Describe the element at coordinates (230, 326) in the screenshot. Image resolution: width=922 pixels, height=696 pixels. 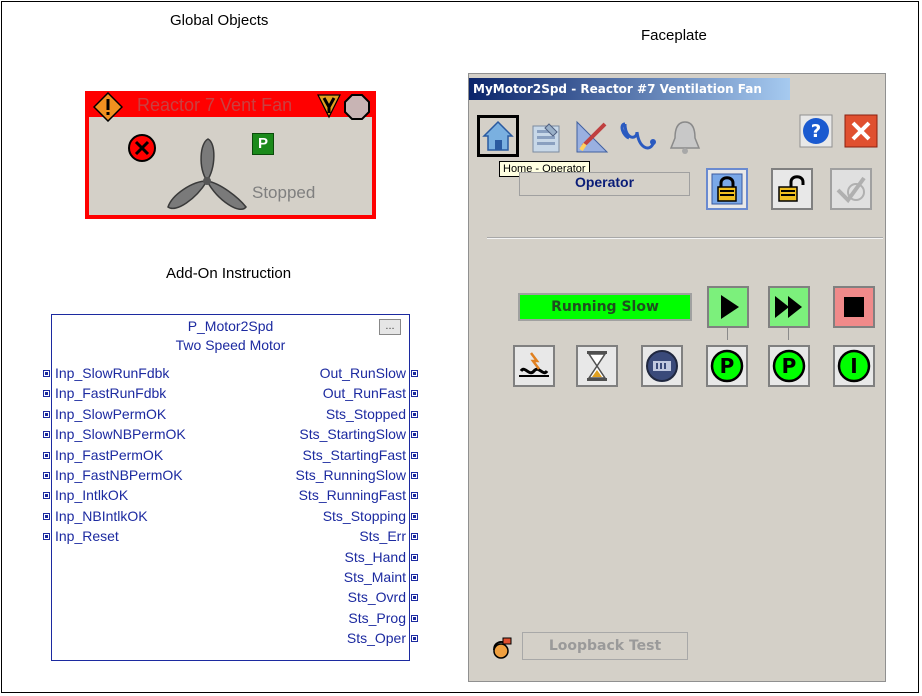
I see `aoi-name: P_Motor2Spd` at that location.